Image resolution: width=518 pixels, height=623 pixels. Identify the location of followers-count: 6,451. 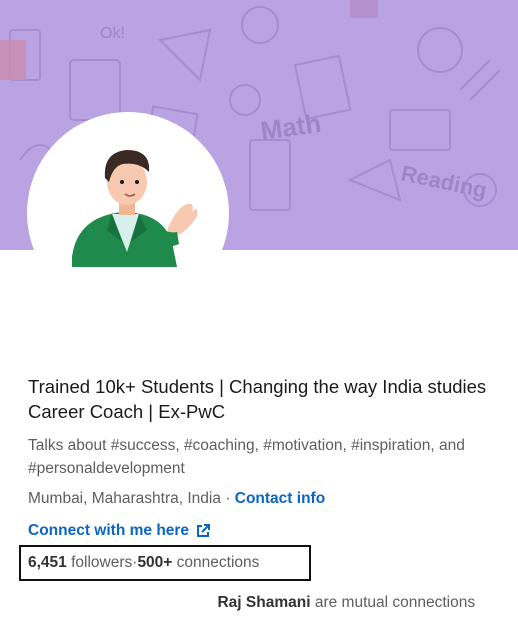
(47, 562).